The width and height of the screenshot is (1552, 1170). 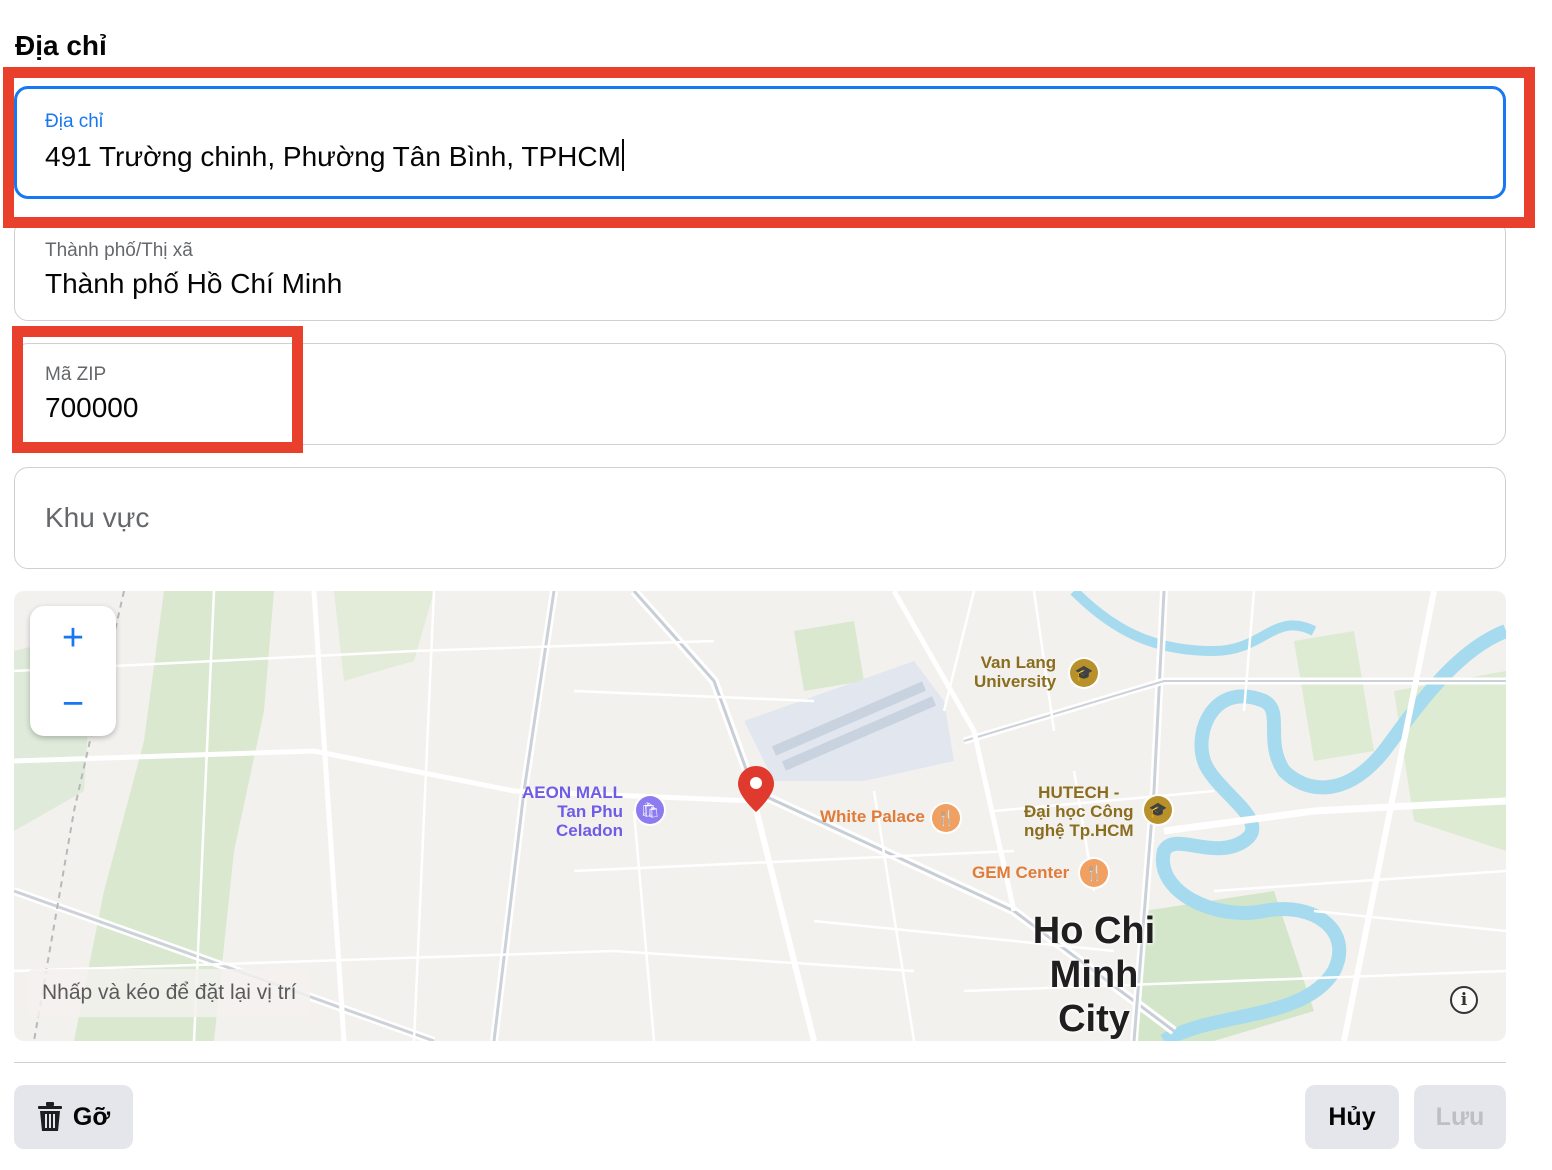 I want to click on remove-button: Gỡ, so click(x=73, y=1117).